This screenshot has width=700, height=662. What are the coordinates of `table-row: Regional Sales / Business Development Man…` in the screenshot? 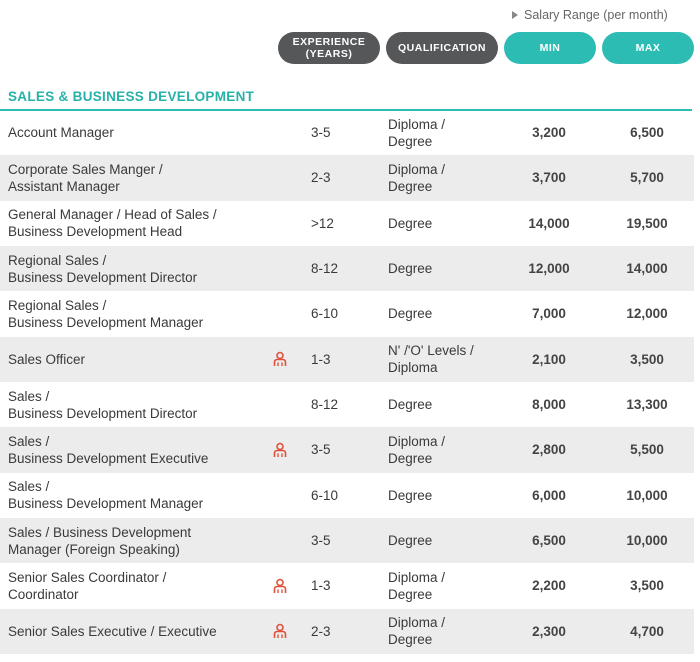 It's located at (347, 313).